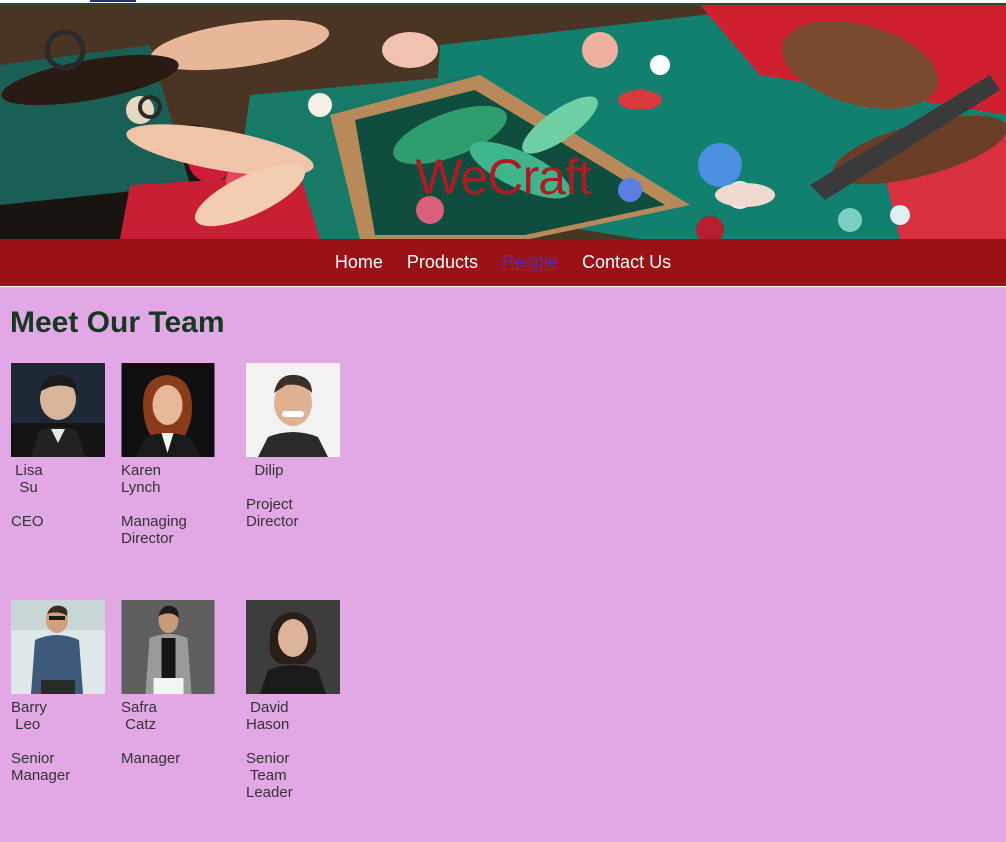 The width and height of the screenshot is (1006, 842). What do you see at coordinates (154, 530) in the screenshot?
I see `member-role: Managing Director` at bounding box center [154, 530].